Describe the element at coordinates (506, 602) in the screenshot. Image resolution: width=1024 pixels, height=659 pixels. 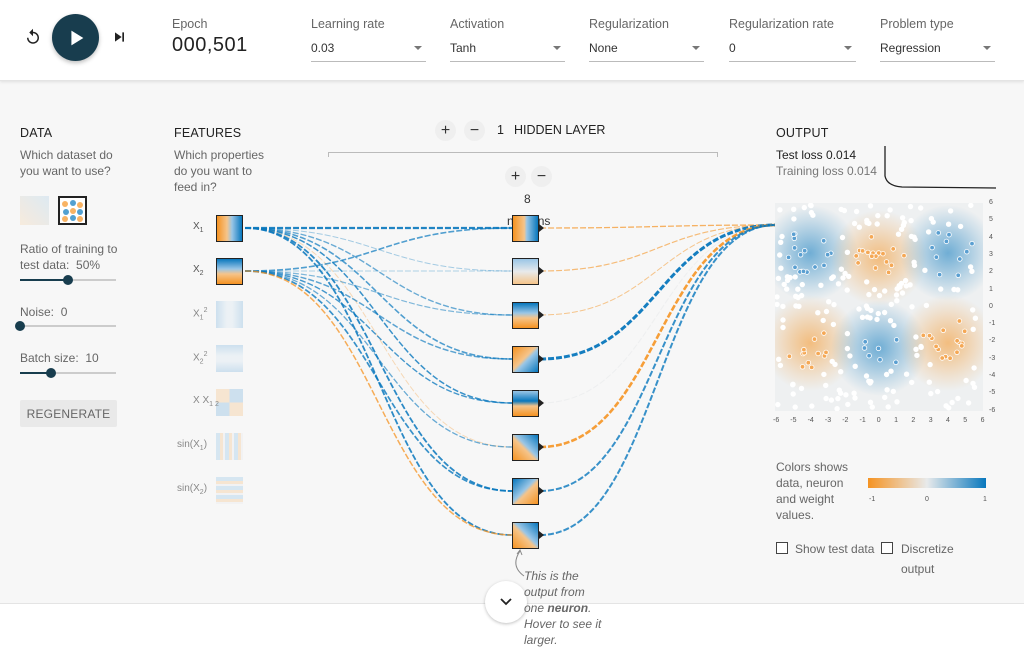
I see `scroll-down-button` at that location.